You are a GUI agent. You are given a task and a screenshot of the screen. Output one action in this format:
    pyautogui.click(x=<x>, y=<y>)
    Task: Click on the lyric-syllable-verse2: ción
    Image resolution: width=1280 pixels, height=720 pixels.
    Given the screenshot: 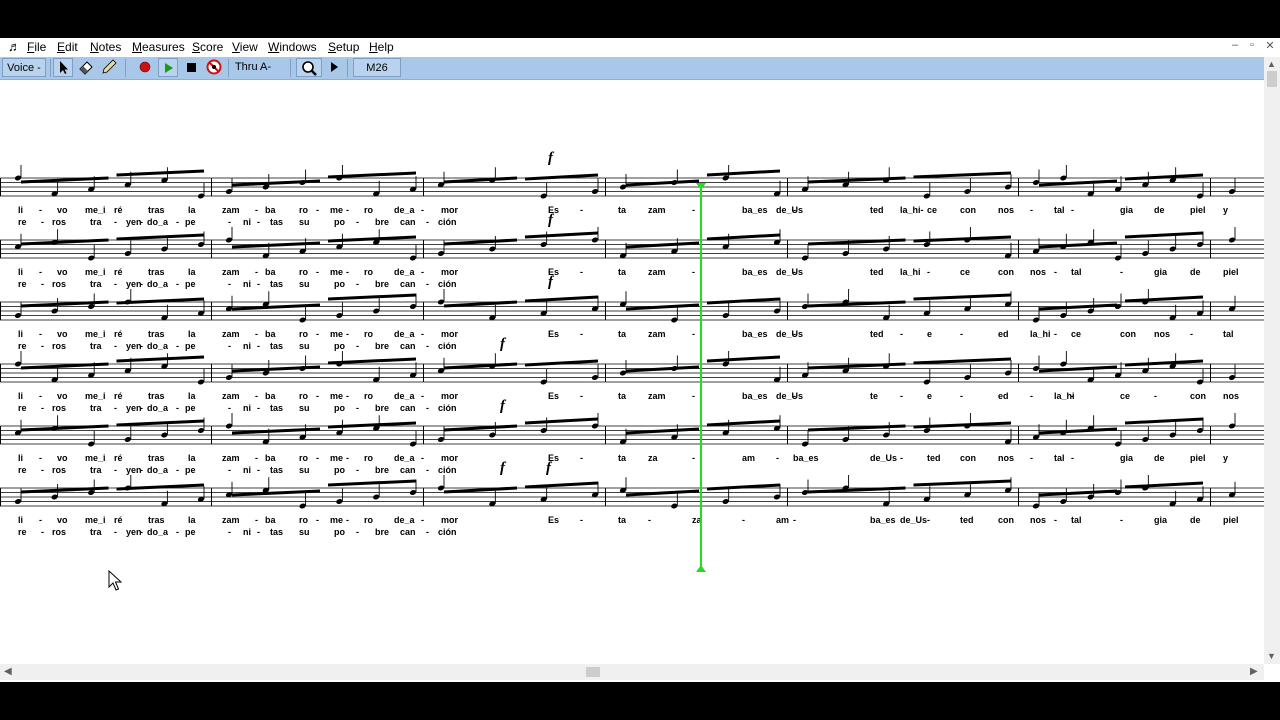 What is the action you would take?
    pyautogui.click(x=447, y=532)
    